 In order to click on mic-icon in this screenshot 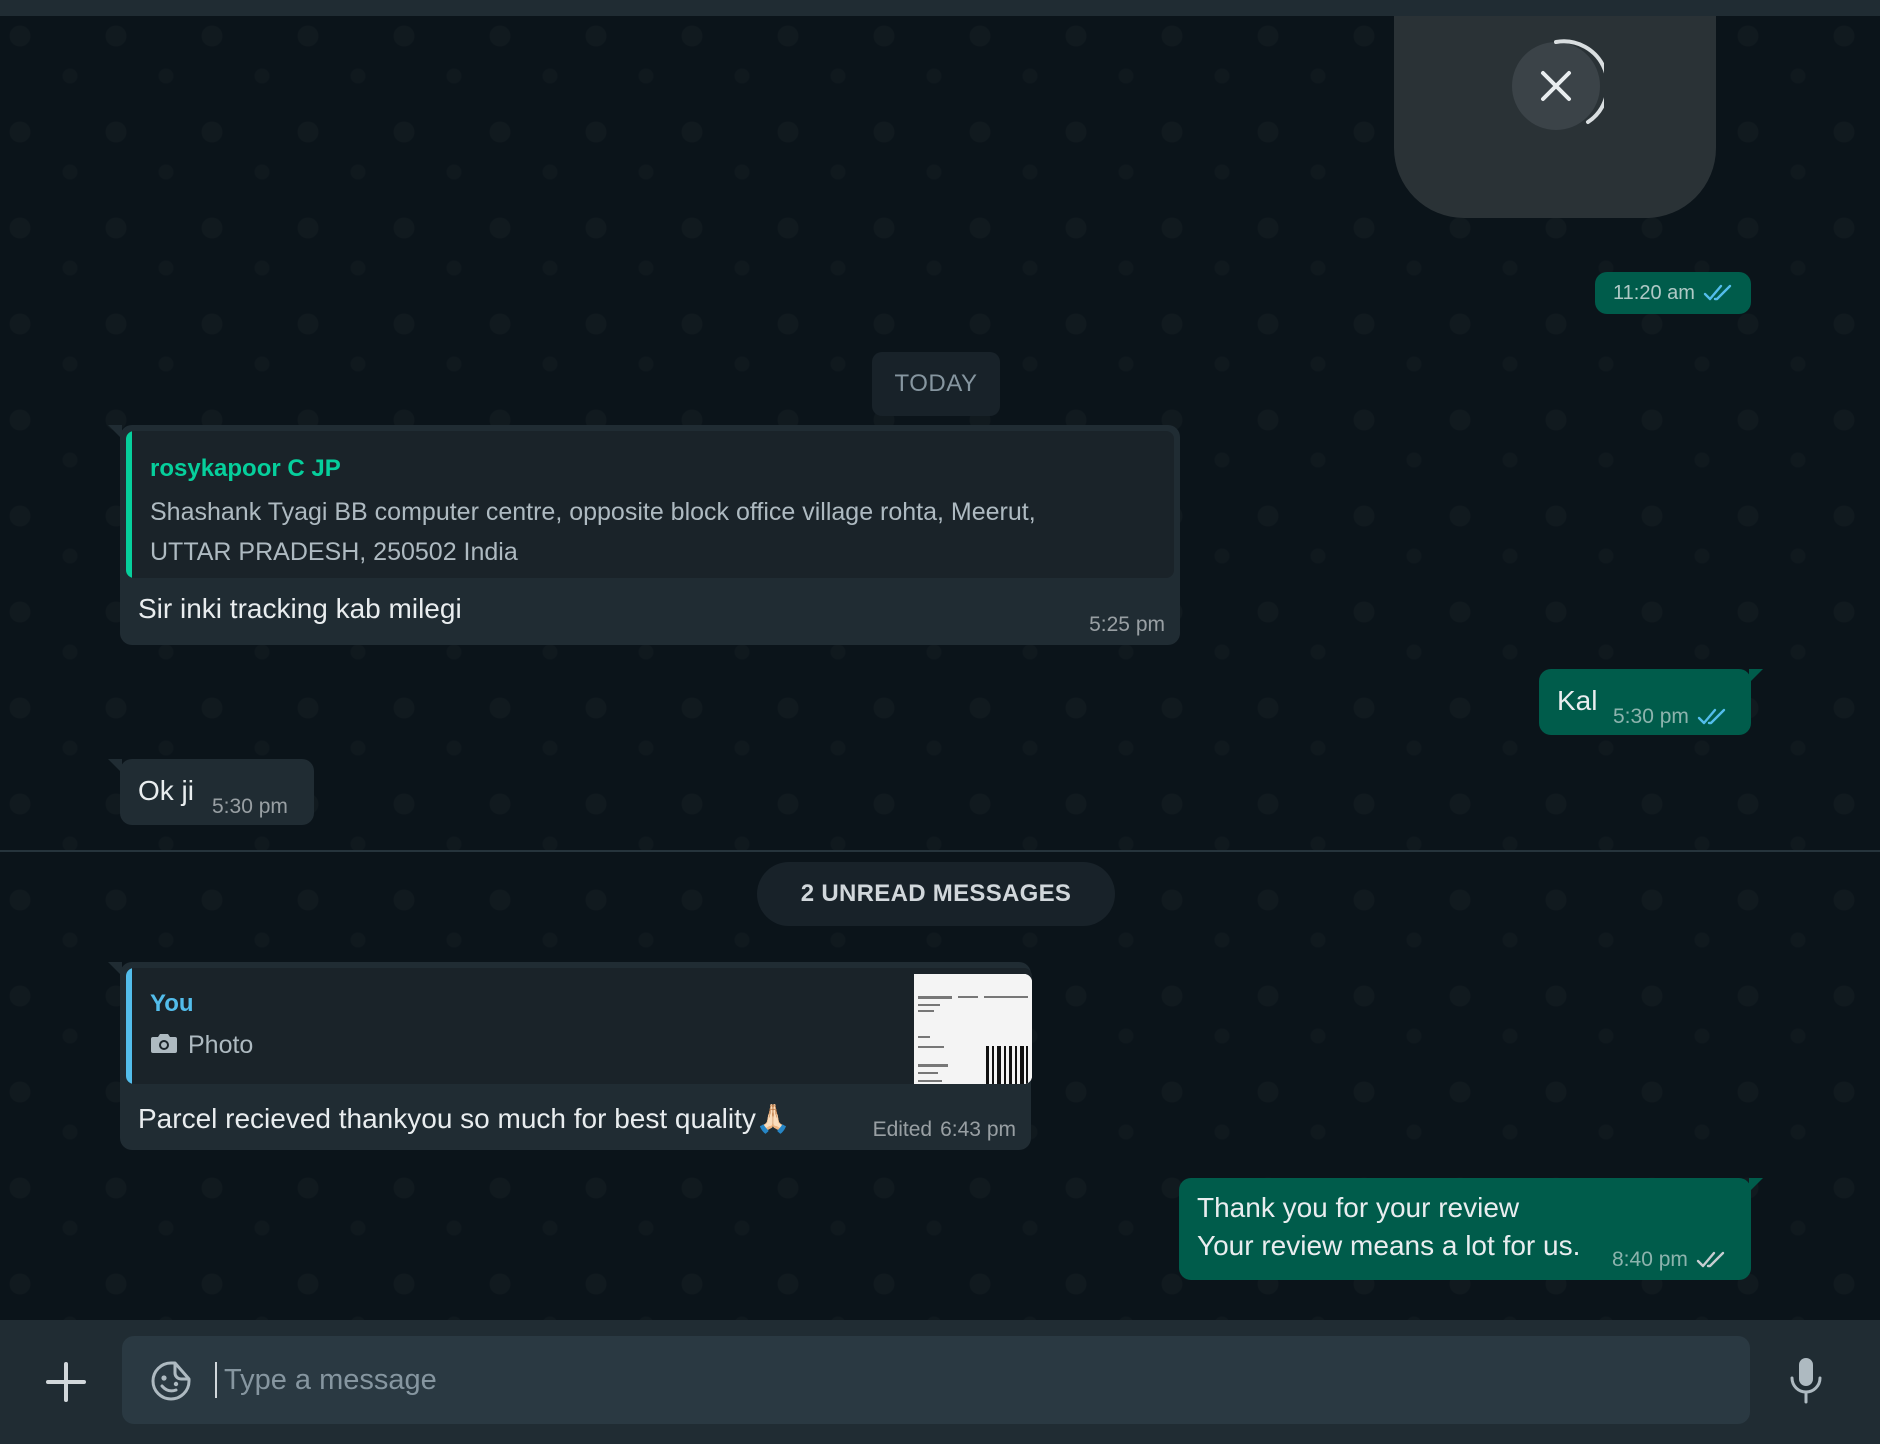, I will do `click(1806, 1381)`.